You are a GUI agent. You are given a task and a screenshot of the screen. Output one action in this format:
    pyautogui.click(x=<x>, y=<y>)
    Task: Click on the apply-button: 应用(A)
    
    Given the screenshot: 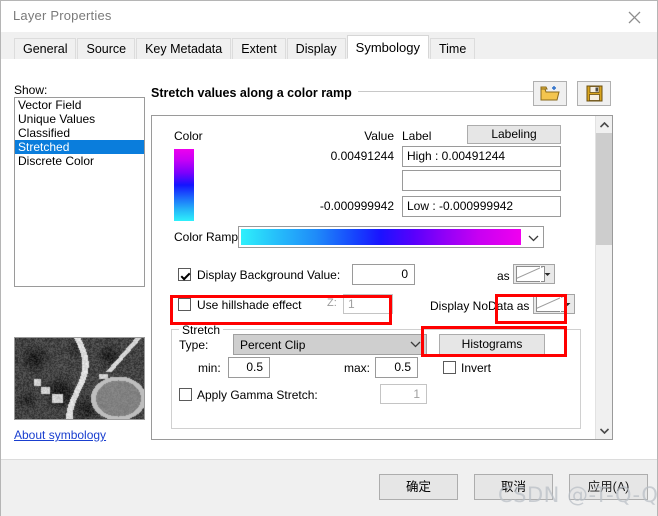 What is the action you would take?
    pyautogui.click(x=608, y=487)
    